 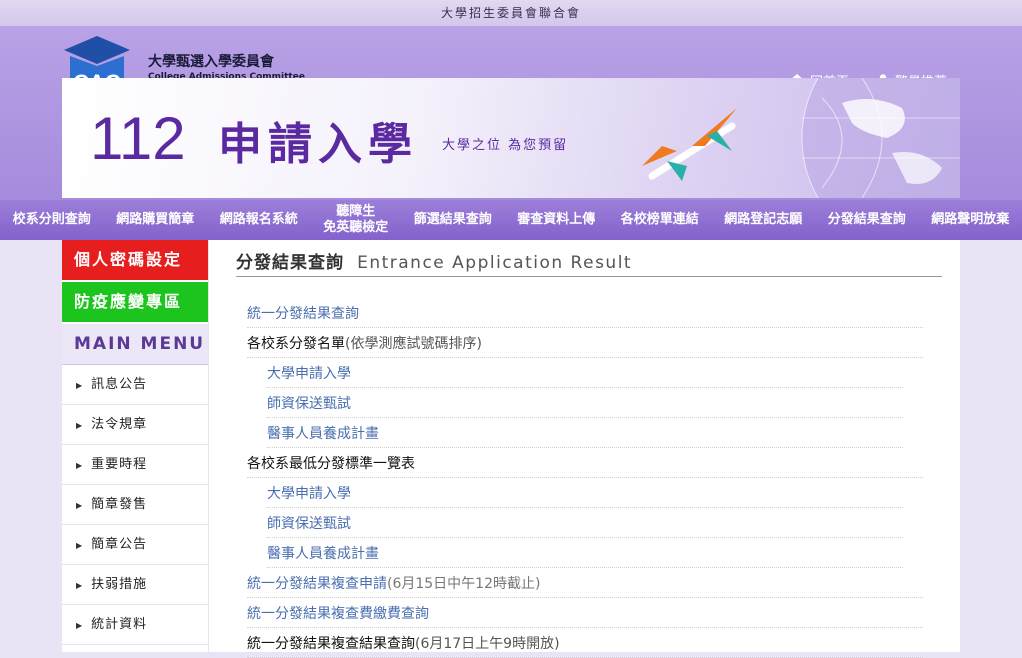 What do you see at coordinates (585, 583) in the screenshot?
I see `review-application-link: 統一分發結果複查申請(6月15日中午12時截止)` at bounding box center [585, 583].